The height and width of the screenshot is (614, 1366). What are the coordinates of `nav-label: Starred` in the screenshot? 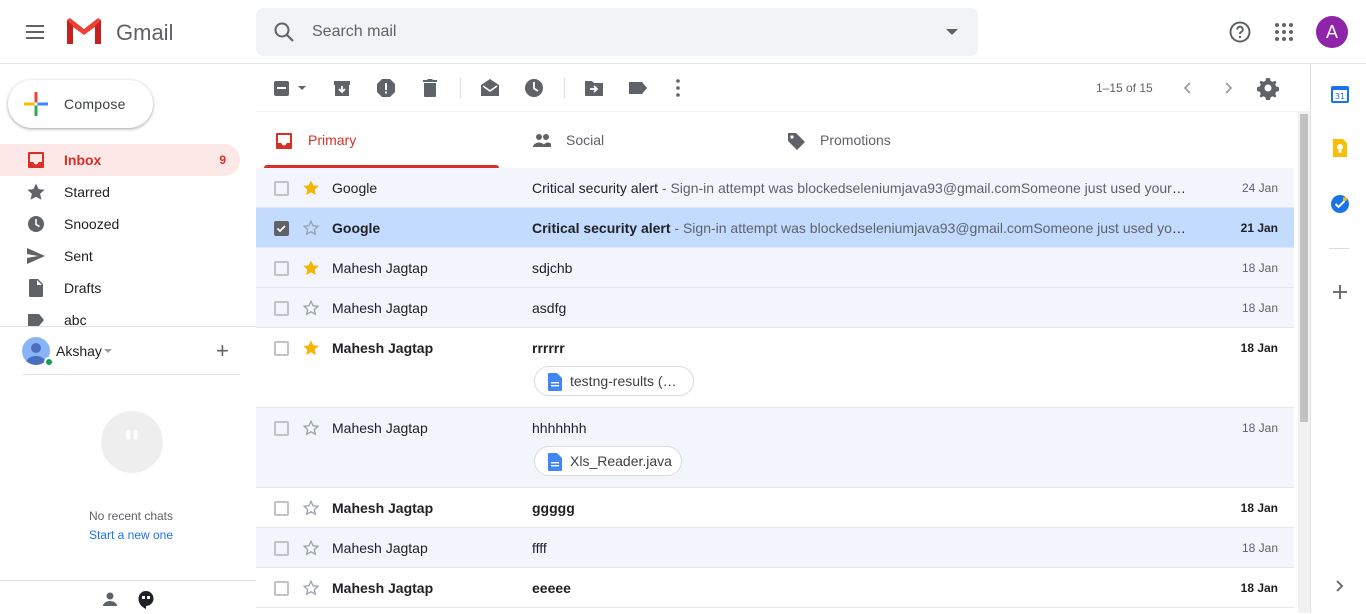 It's located at (87, 192).